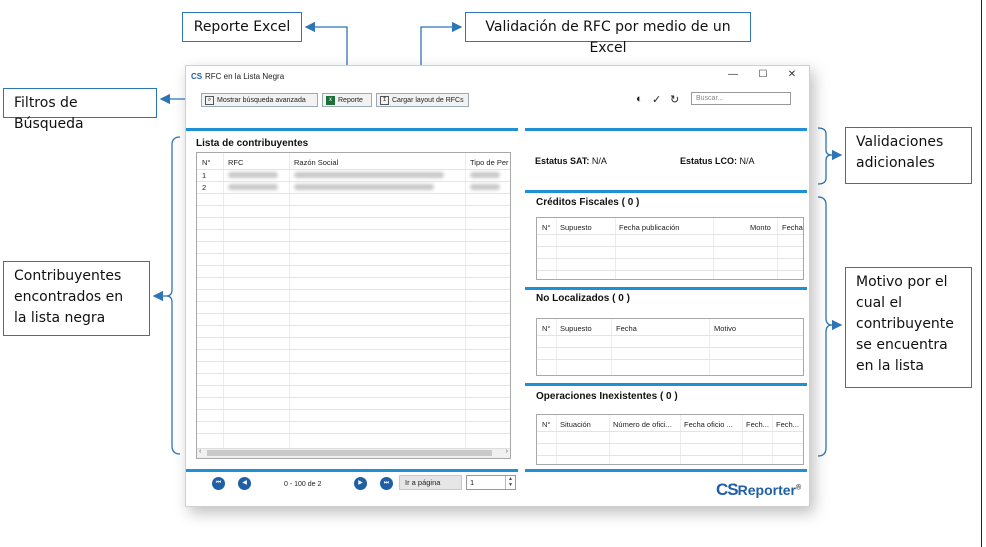 This screenshot has height=547, width=986. What do you see at coordinates (386, 483) in the screenshot?
I see `last-page-button: ⏭` at bounding box center [386, 483].